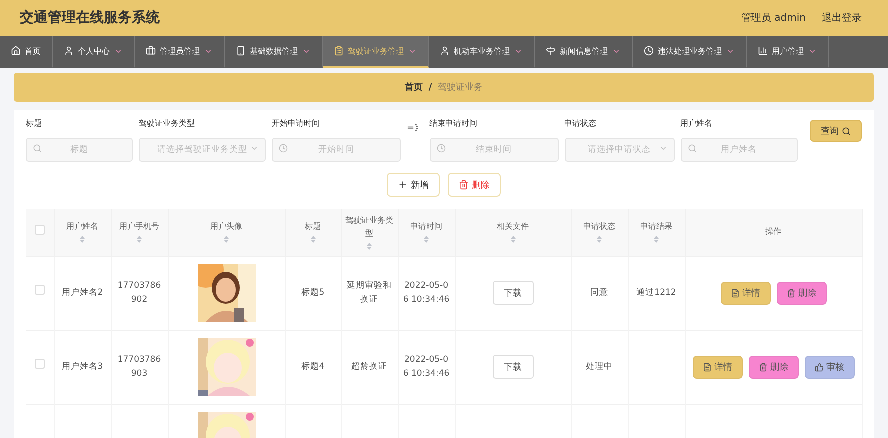  What do you see at coordinates (140, 292) in the screenshot?
I see `table-cell: 17703786902` at bounding box center [140, 292].